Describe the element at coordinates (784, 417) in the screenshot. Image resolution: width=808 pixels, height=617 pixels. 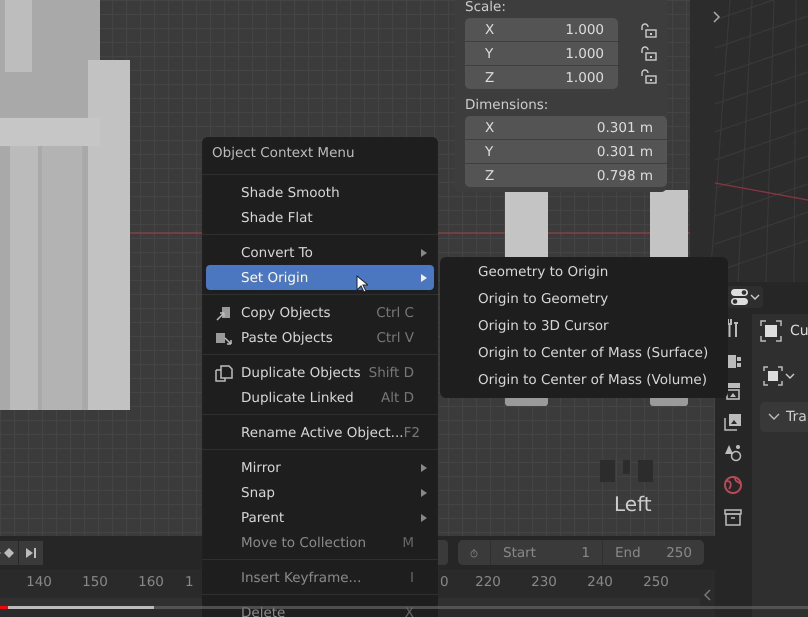
I see `panel-header: Tra` at that location.